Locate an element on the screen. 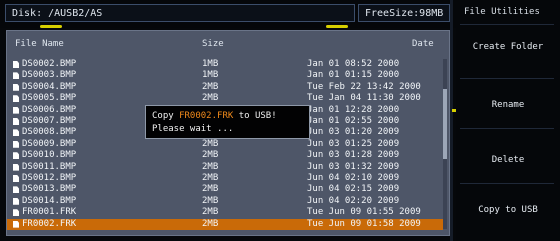 The image size is (560, 241). file-name: DS0002.BMP is located at coordinates (49, 64).